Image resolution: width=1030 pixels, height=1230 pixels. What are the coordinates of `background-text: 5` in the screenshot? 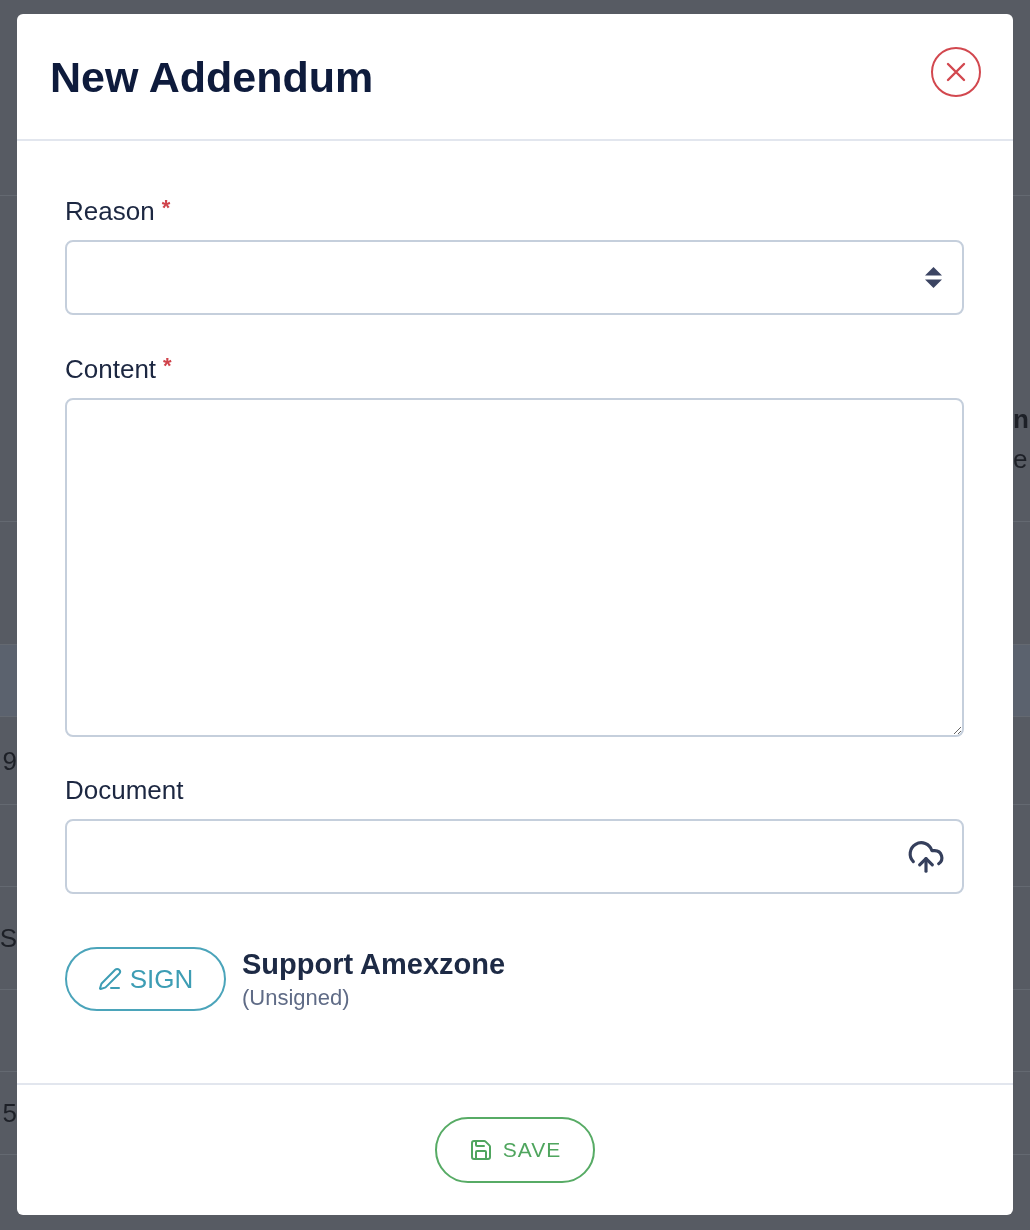 It's located at (9, 1113).